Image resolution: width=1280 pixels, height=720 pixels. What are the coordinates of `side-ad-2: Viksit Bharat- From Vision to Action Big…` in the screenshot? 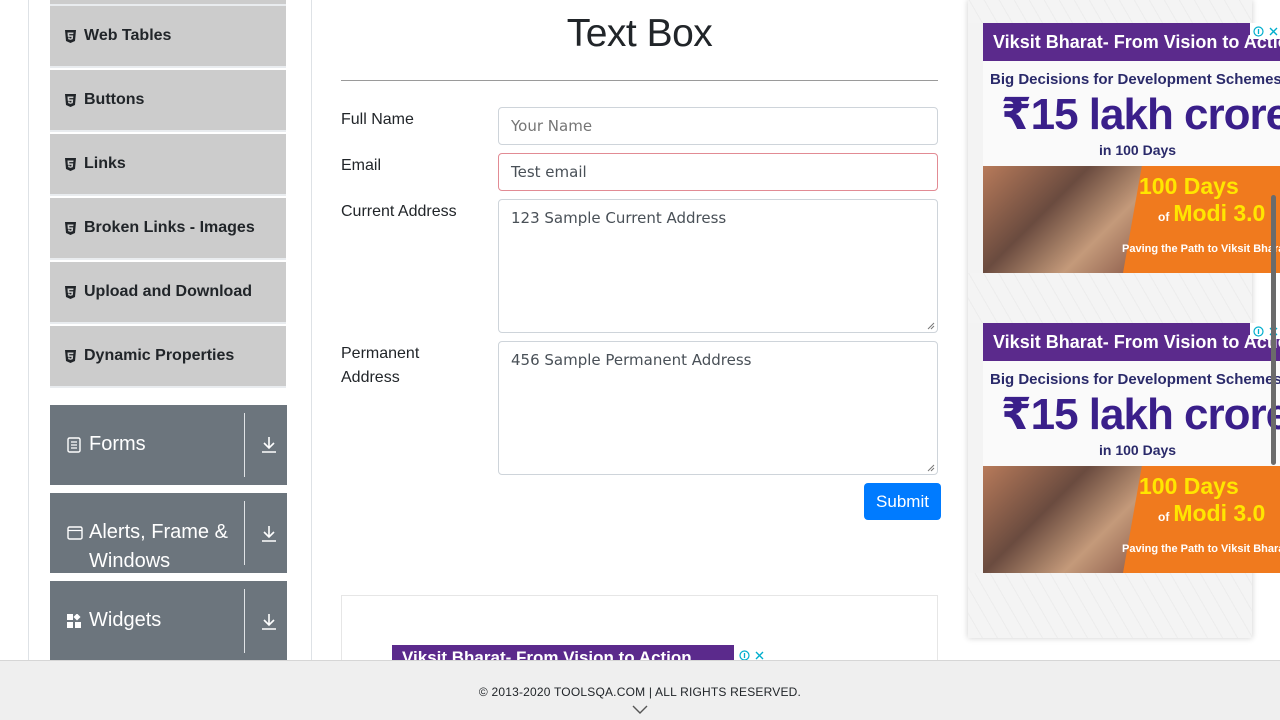 It's located at (1131, 448).